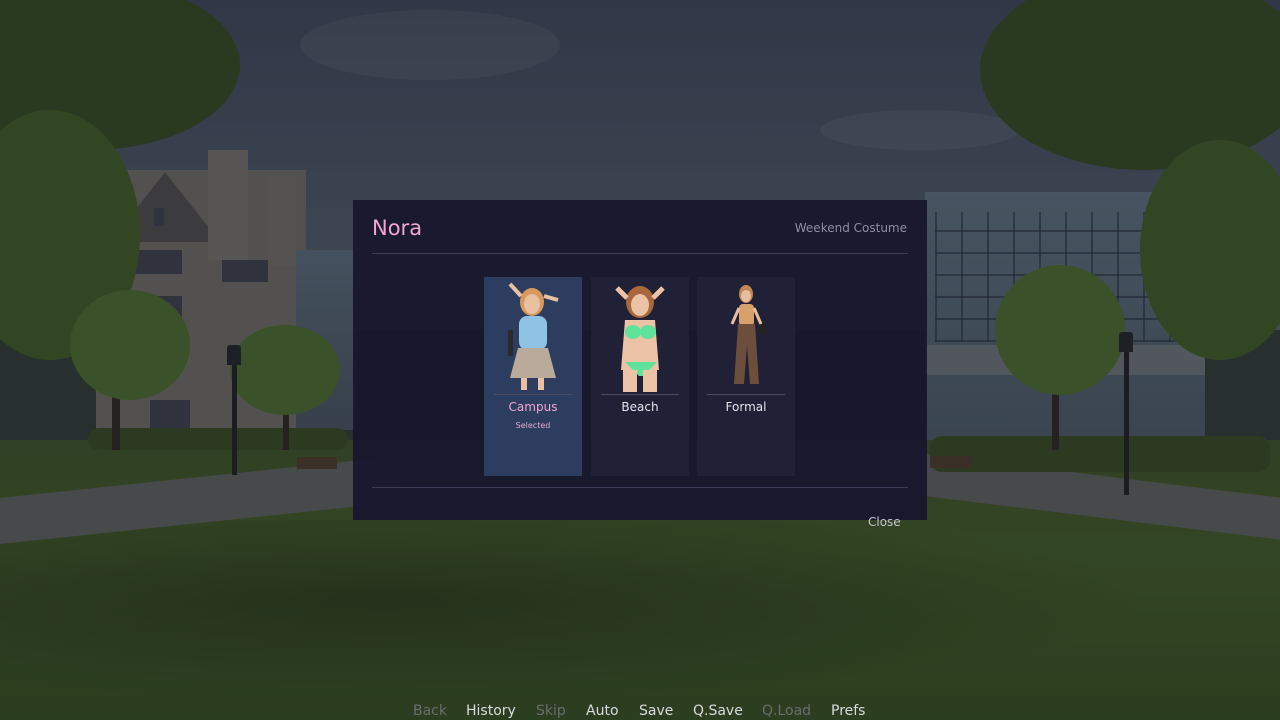  Describe the element at coordinates (656, 711) in the screenshot. I see `quick-menu-save: Save` at that location.